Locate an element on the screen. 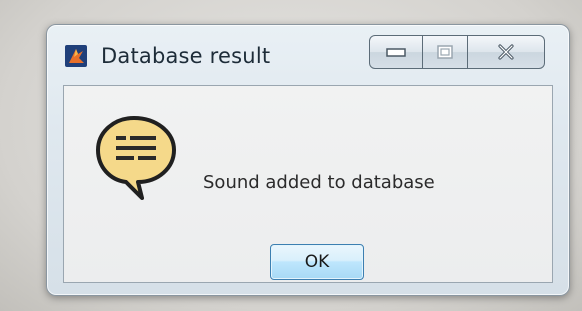 The width and height of the screenshot is (582, 311). maximize-button is located at coordinates (445, 52).